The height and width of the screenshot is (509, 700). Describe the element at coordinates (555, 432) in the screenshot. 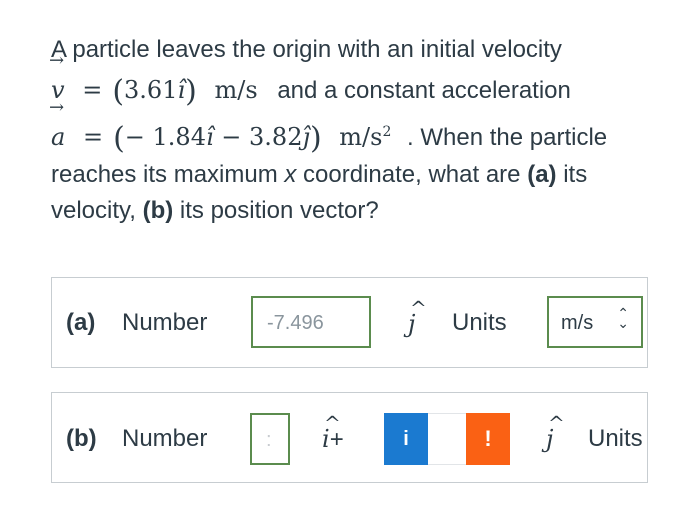

I see `j-hat-unit-vector-b: ^ j` at that location.